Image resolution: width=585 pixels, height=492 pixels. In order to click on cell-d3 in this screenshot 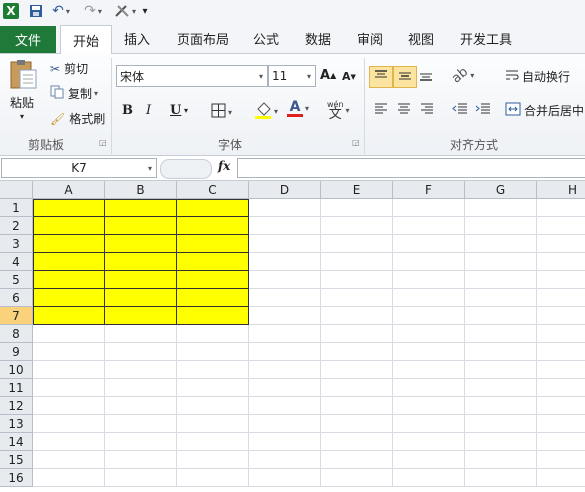, I will do `click(285, 244)`.